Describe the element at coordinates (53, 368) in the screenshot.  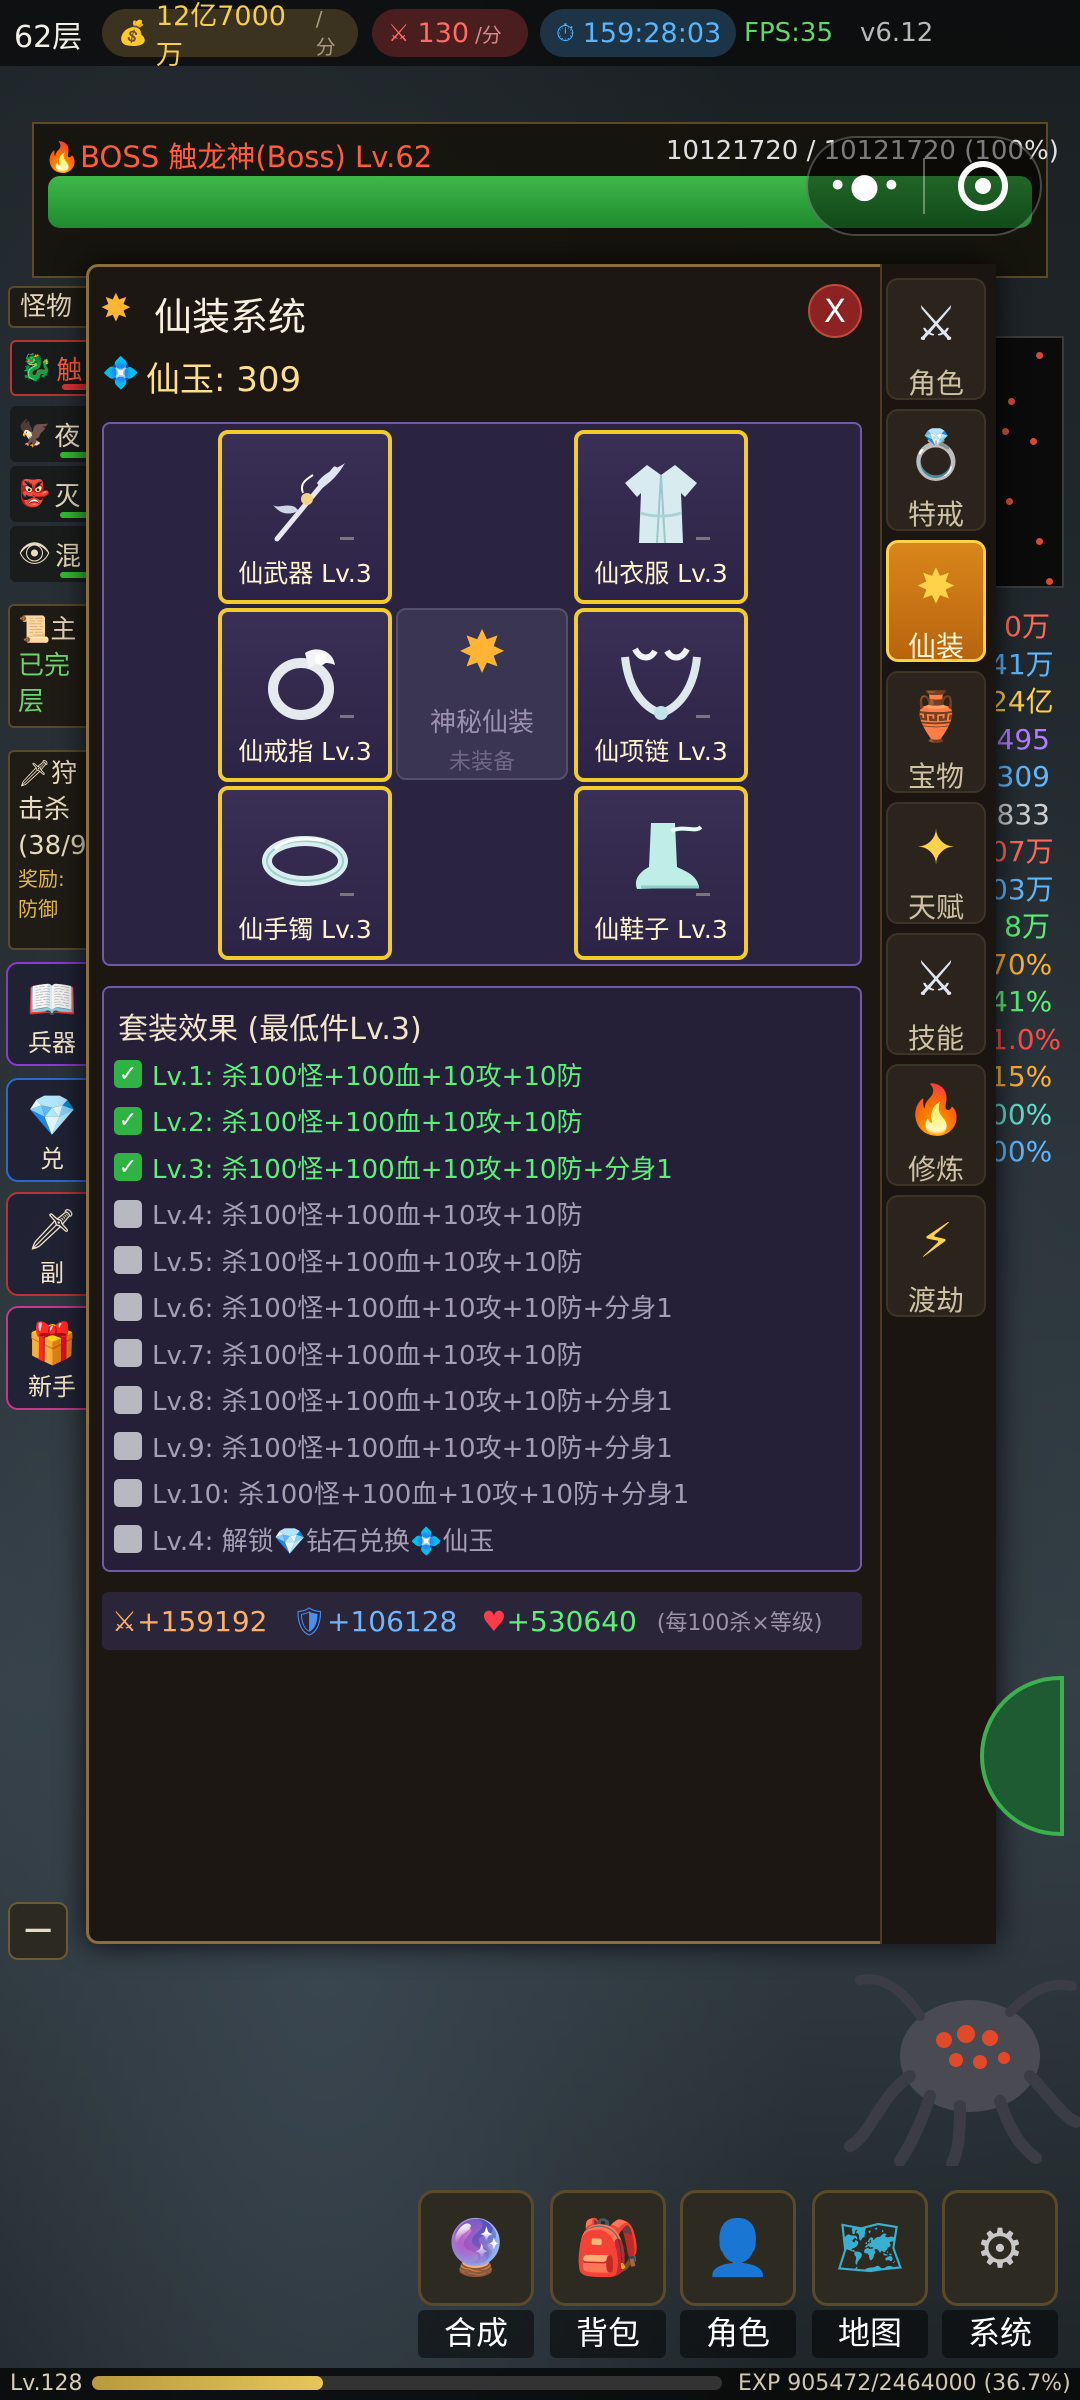
I see `monster-row: 🐉 触` at that location.